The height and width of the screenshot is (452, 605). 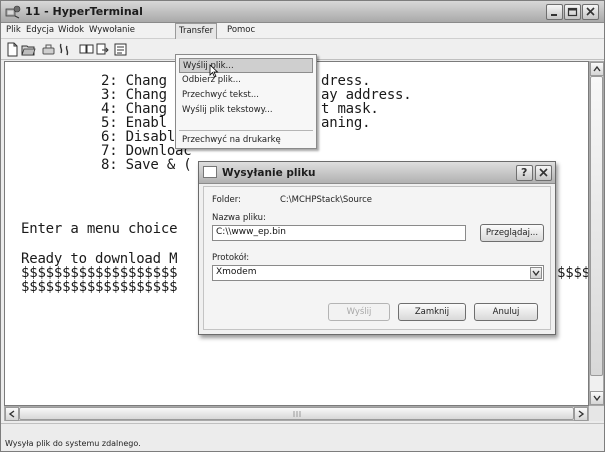 What do you see at coordinates (246, 130) in the screenshot?
I see `menu-separator` at bounding box center [246, 130].